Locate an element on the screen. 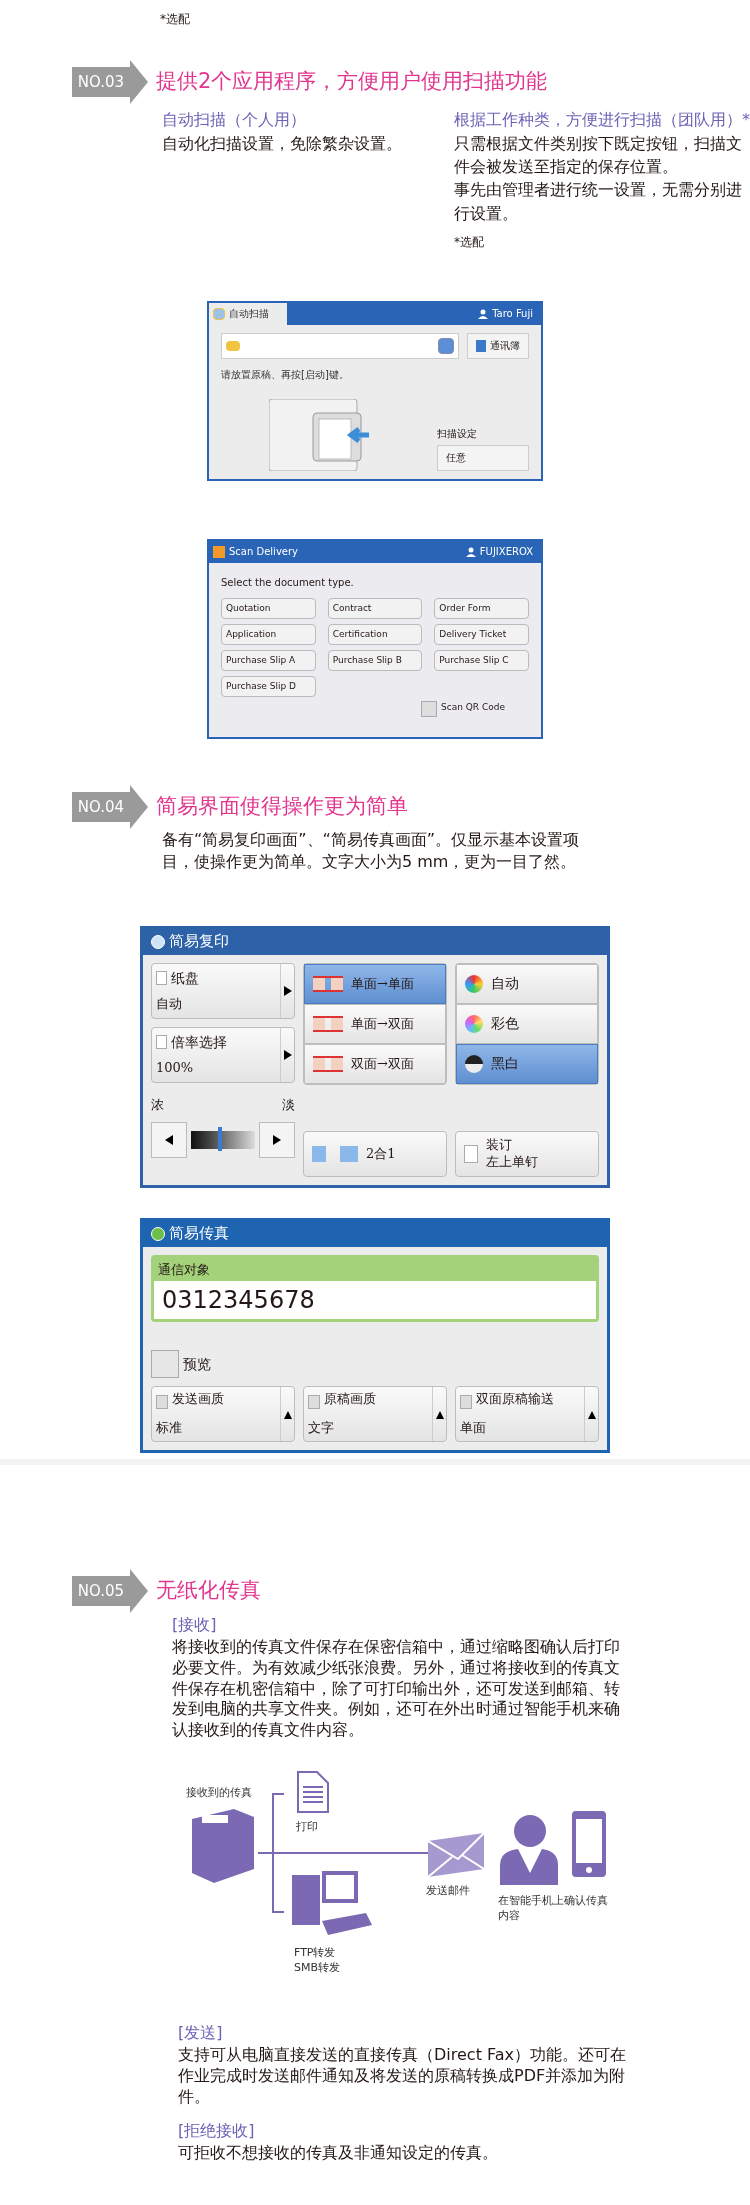 This screenshot has width=750, height=2205. color-mode-option: 自动 is located at coordinates (527, 983).